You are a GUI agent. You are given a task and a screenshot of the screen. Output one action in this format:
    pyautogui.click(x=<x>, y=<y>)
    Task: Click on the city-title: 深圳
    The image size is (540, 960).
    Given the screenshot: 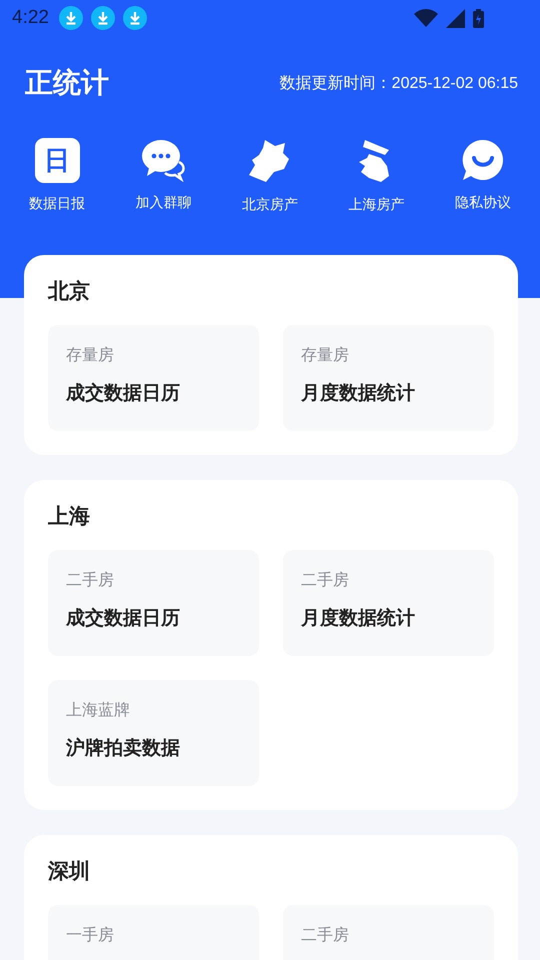 What is the action you would take?
    pyautogui.click(x=69, y=871)
    